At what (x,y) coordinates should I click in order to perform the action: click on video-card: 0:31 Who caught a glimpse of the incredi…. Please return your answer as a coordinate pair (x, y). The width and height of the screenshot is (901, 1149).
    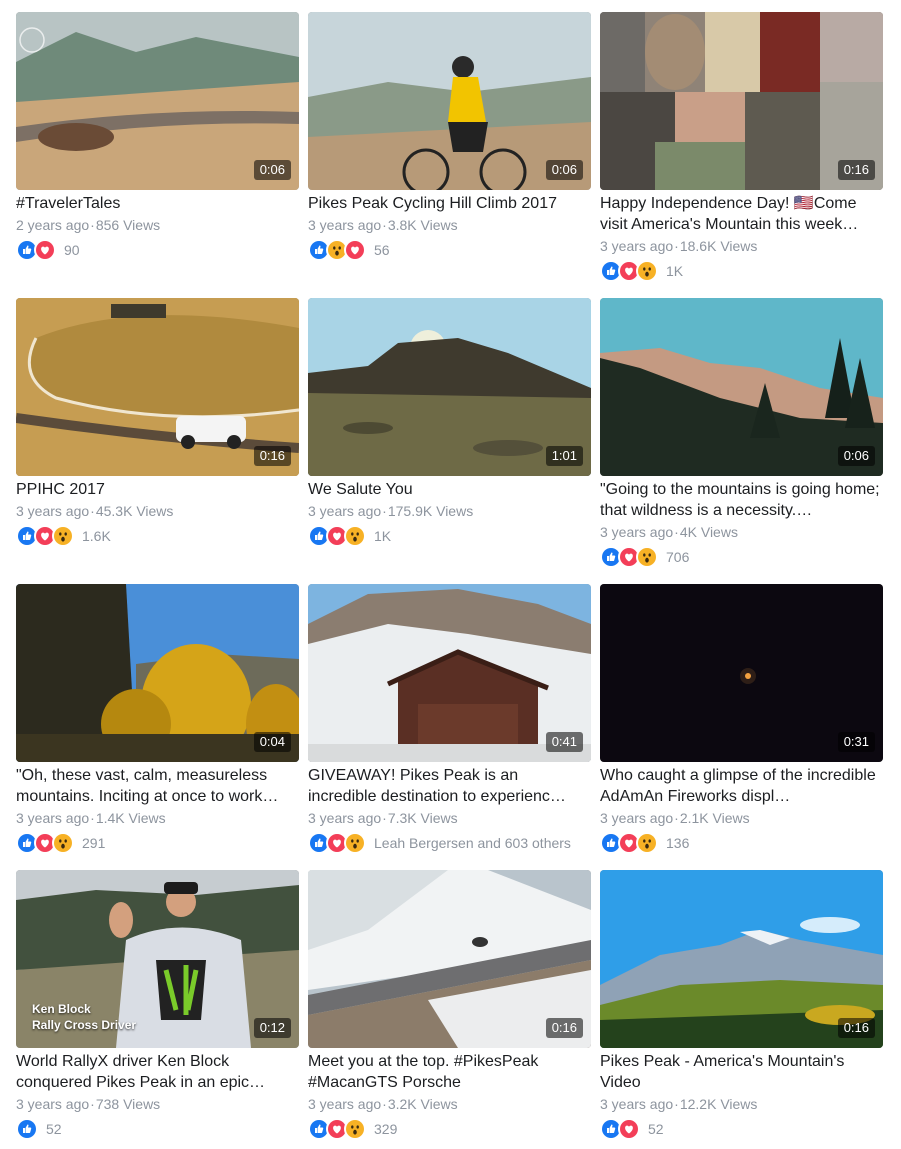
    Looking at the image, I should click on (741, 719).